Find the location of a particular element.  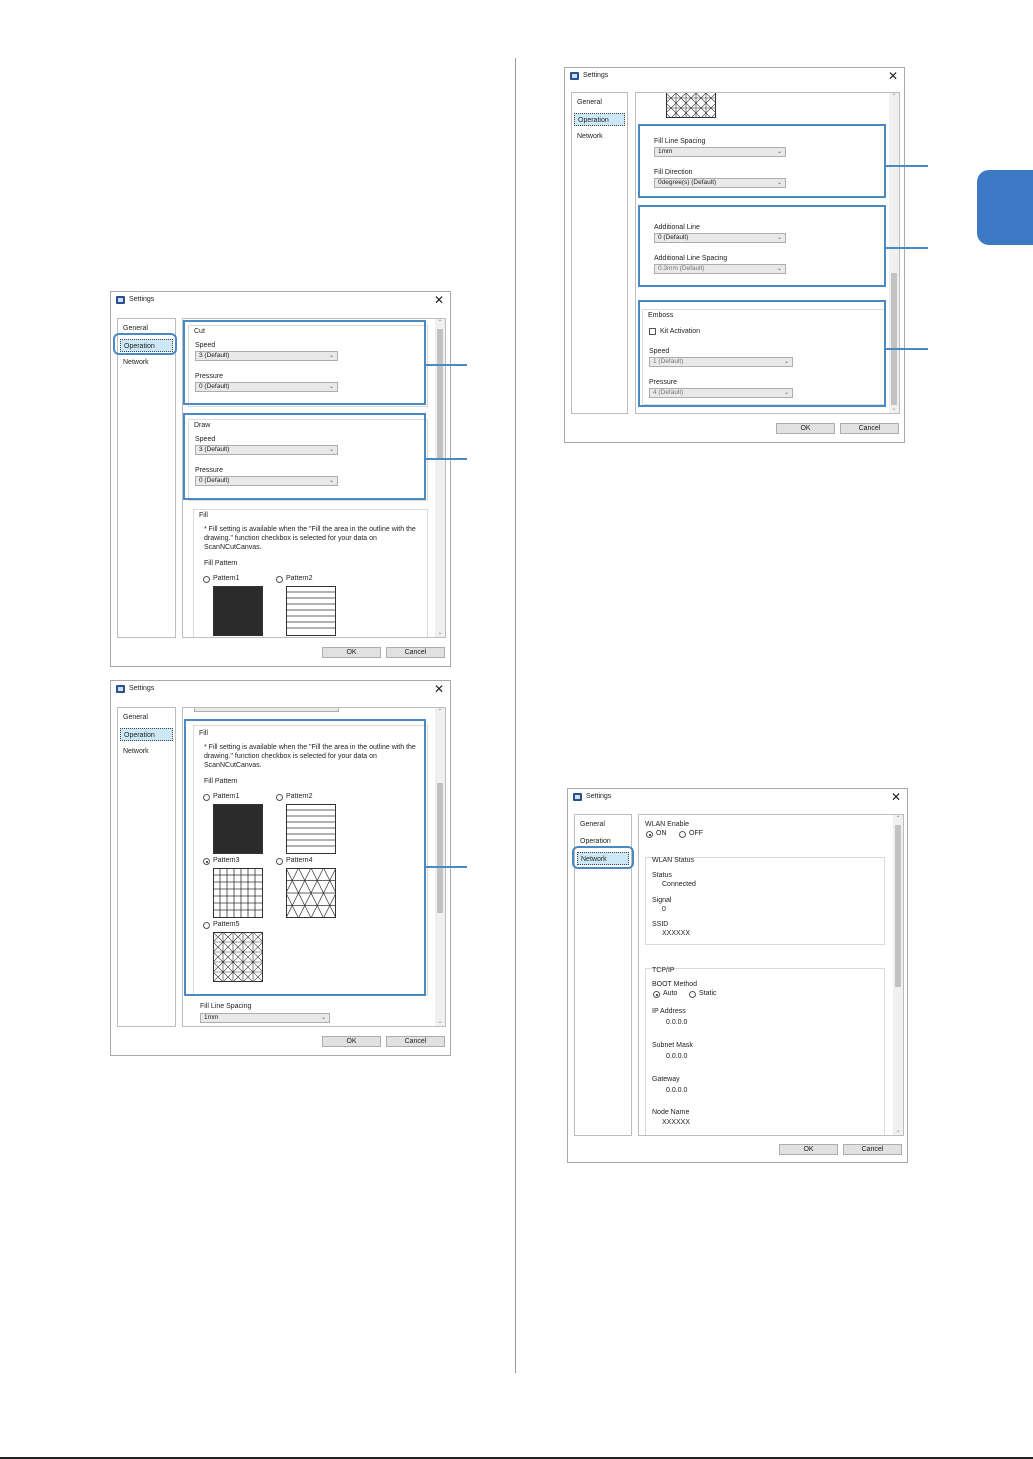

boot-static-radio is located at coordinates (692, 994).